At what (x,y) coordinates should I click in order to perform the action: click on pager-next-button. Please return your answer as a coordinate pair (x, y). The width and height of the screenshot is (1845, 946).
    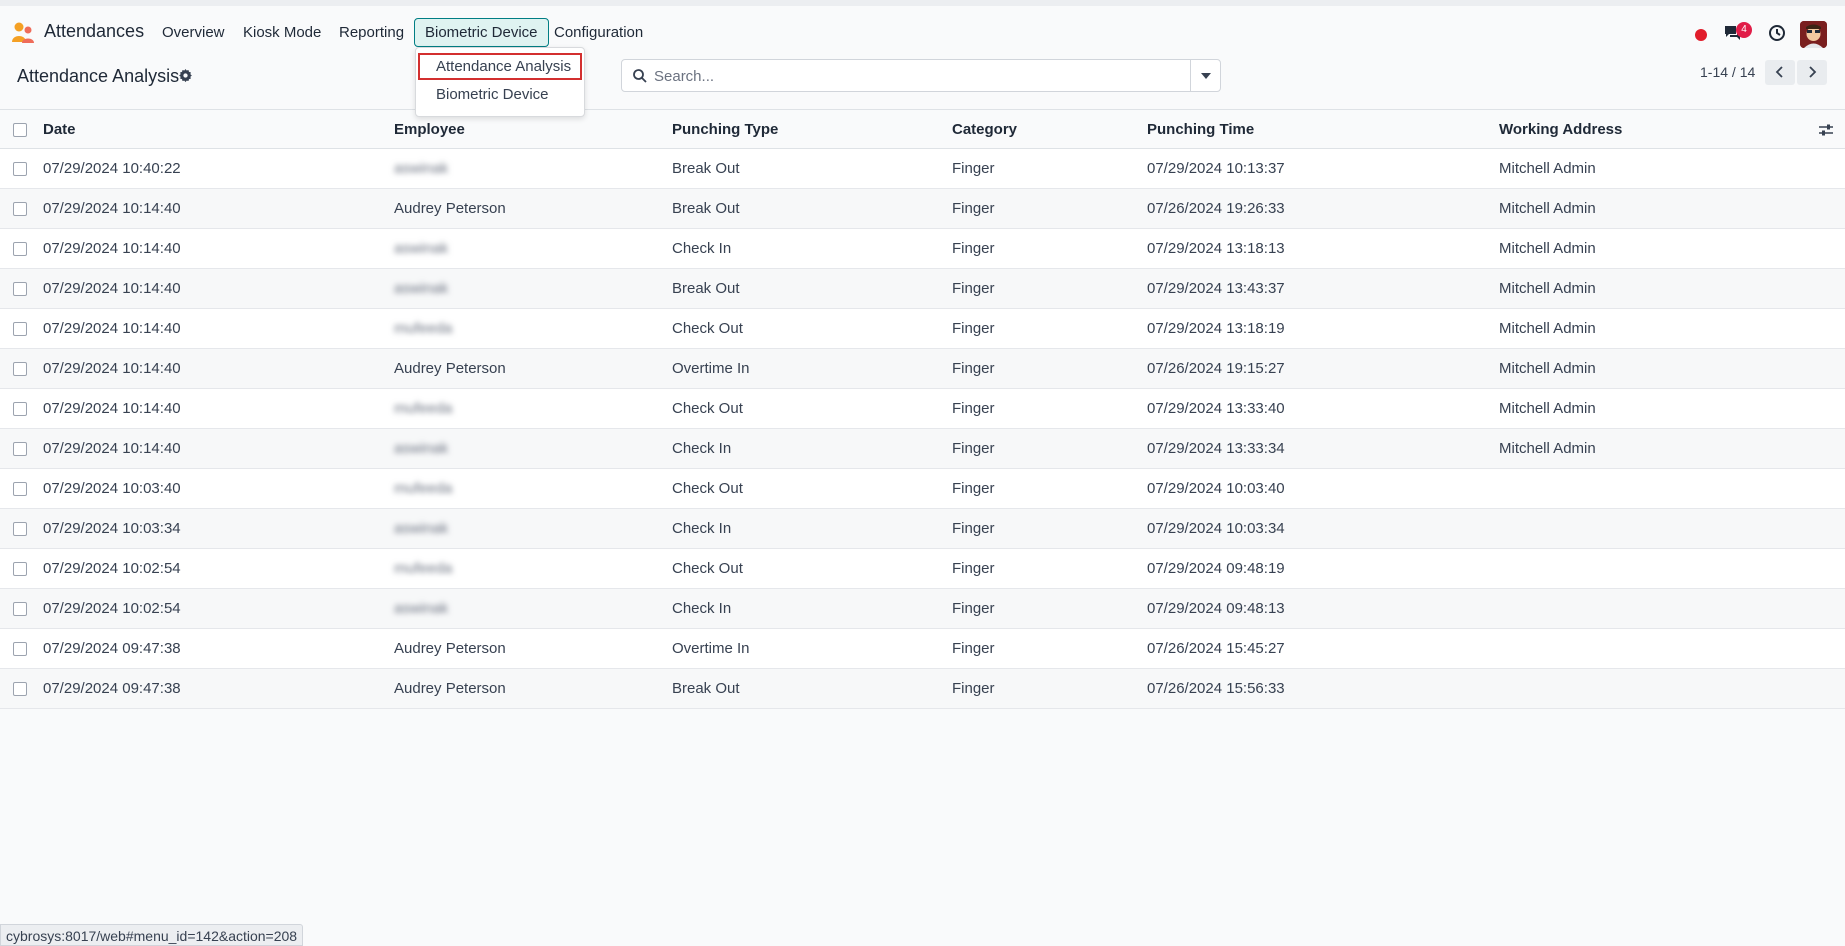
    Looking at the image, I should click on (1812, 72).